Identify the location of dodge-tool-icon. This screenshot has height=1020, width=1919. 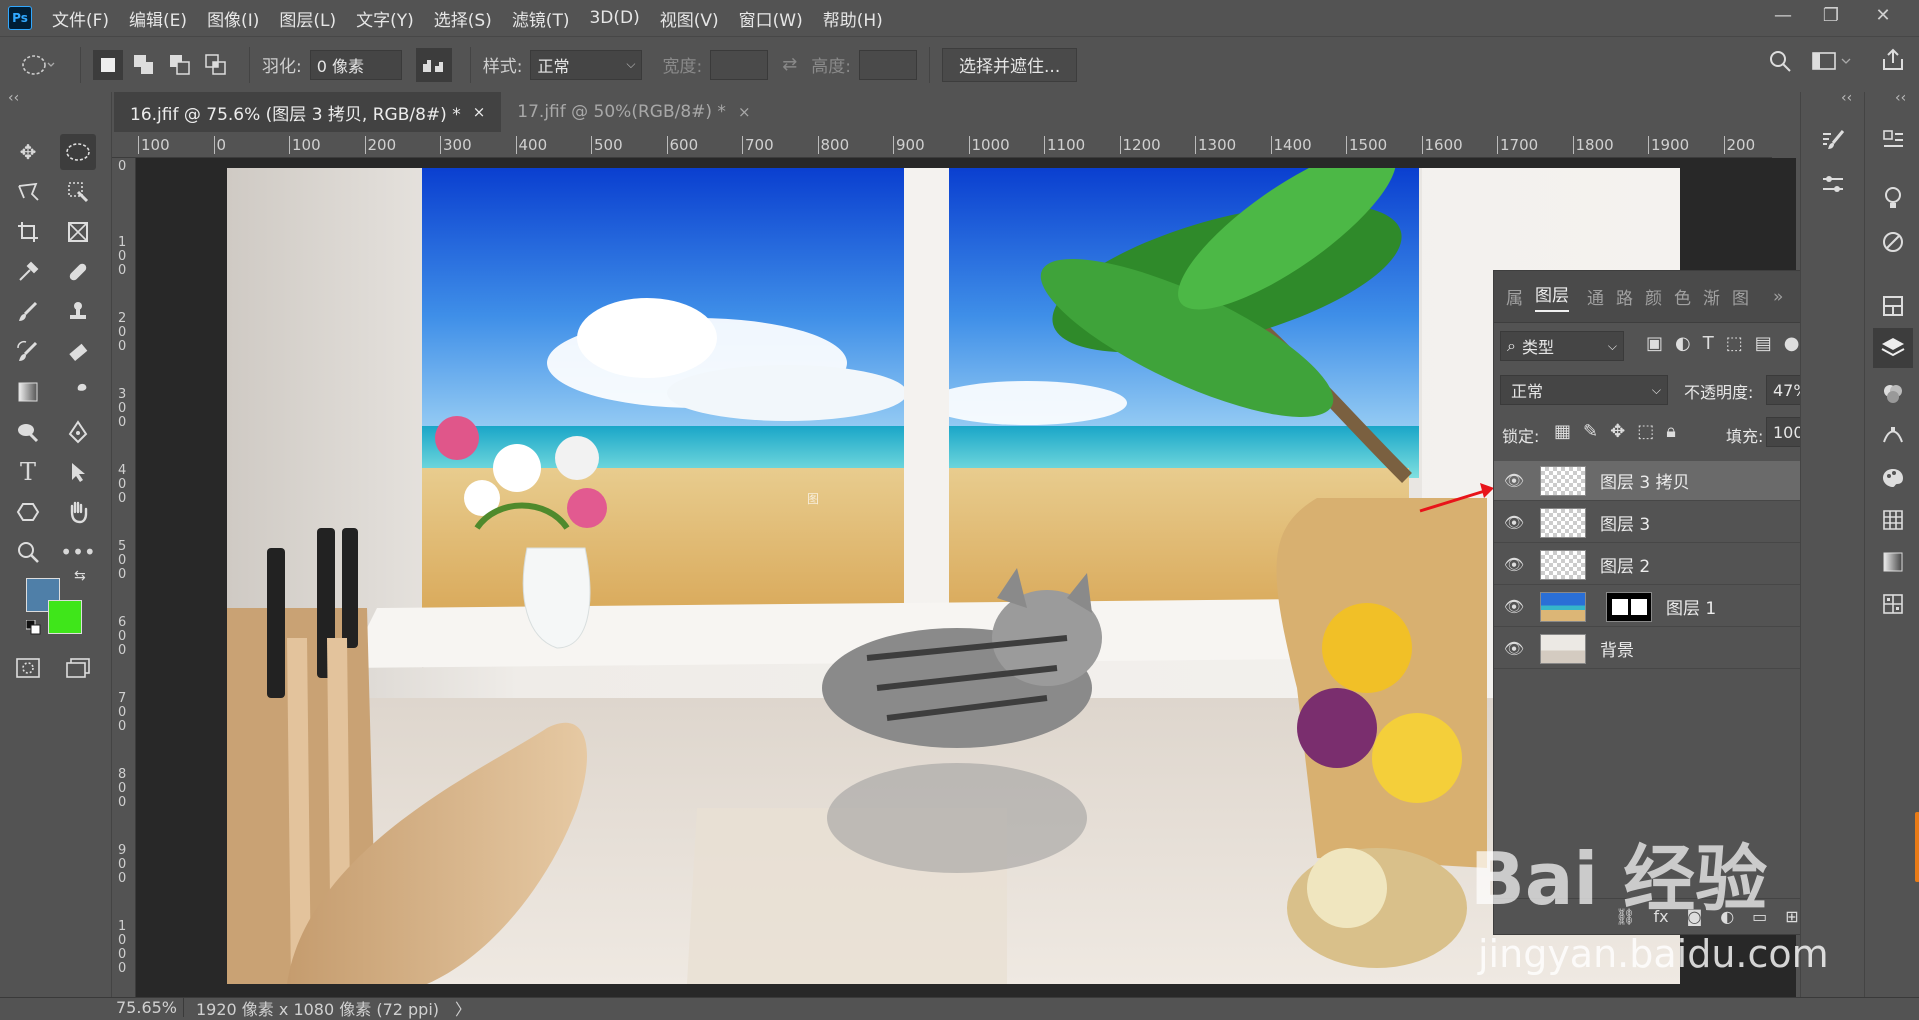
(28, 432).